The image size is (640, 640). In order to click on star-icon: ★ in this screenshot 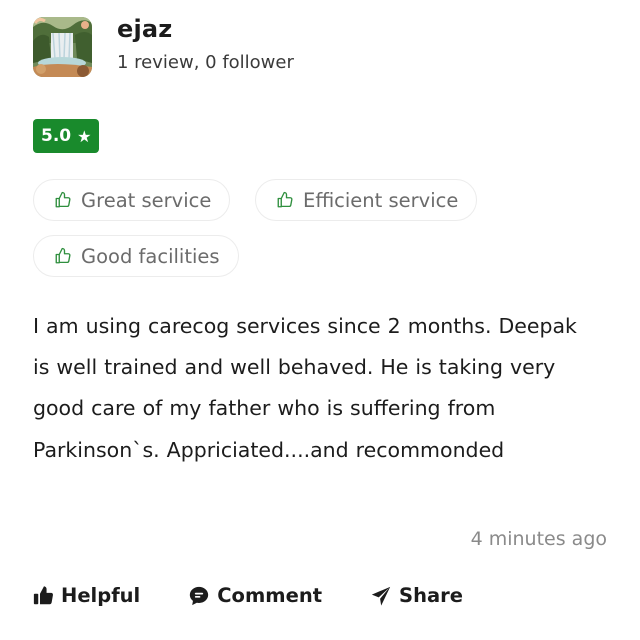, I will do `click(84, 136)`.